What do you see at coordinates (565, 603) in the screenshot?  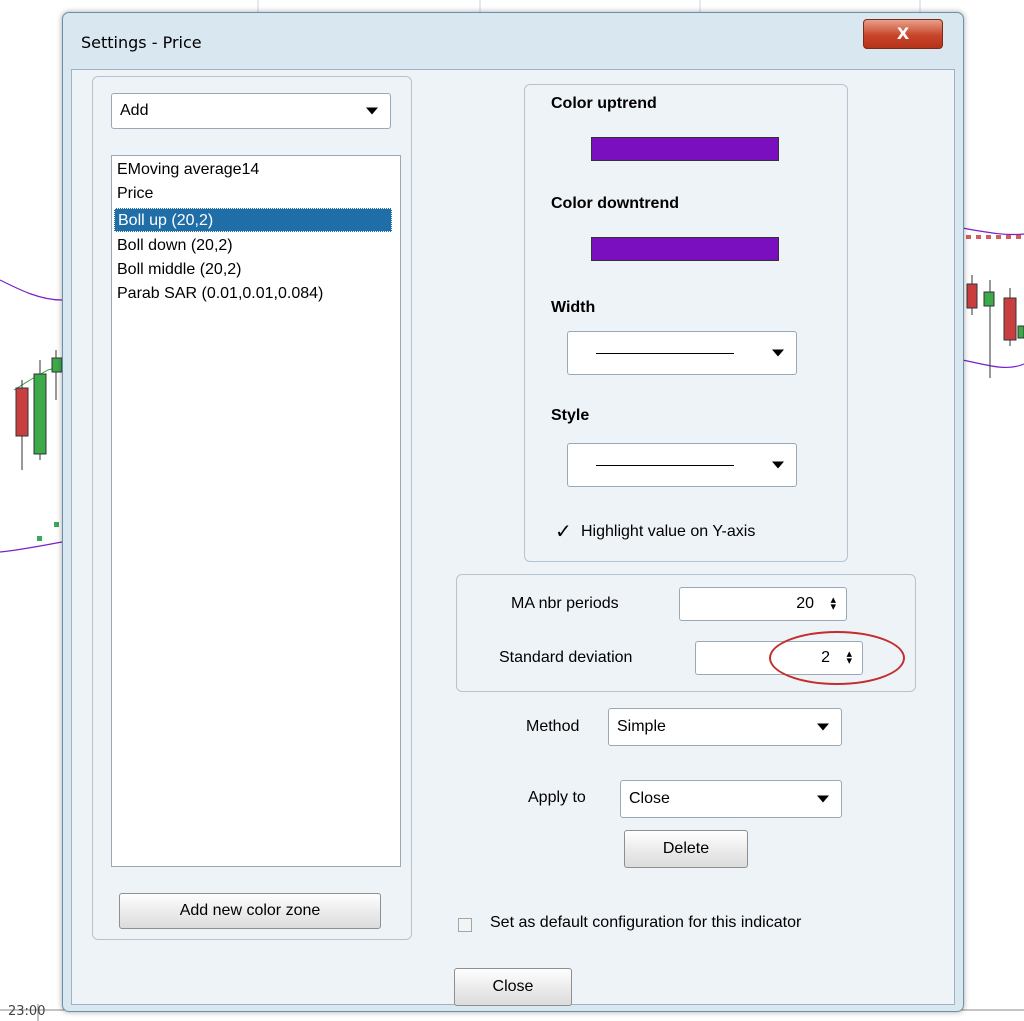 I see `ma-periods-label: MA nbr periods` at bounding box center [565, 603].